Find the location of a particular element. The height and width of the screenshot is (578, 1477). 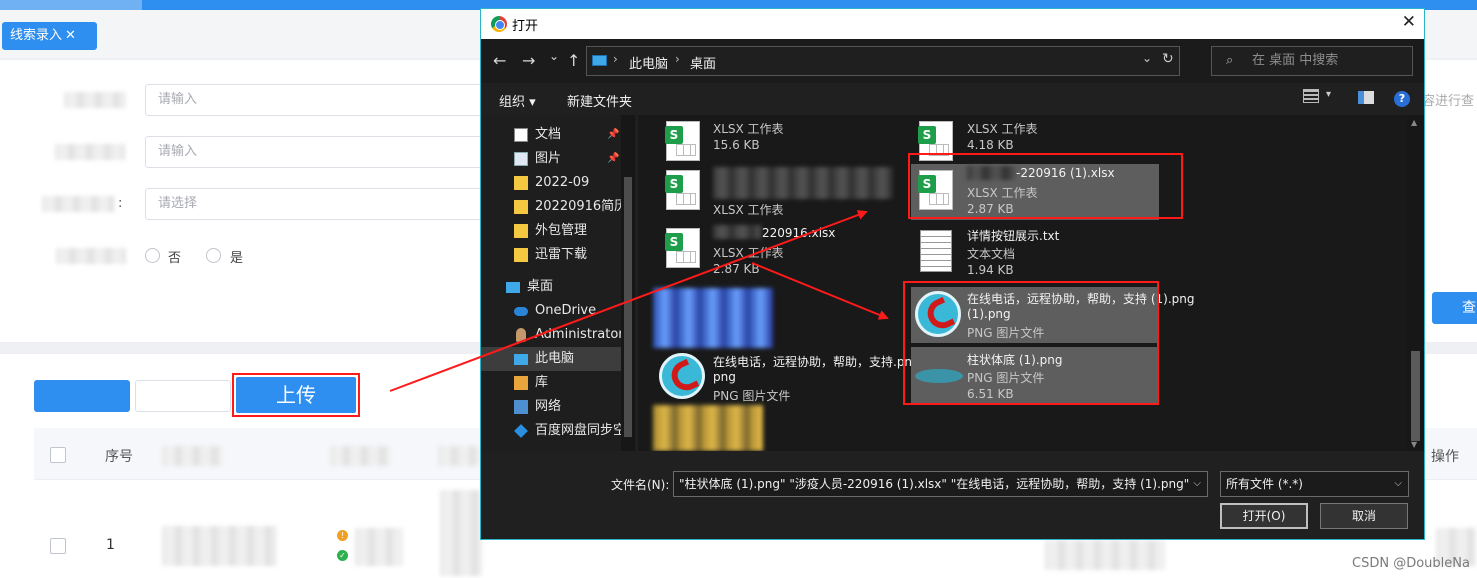

nav-item-this-pc: 此电脑 is located at coordinates (551, 359).